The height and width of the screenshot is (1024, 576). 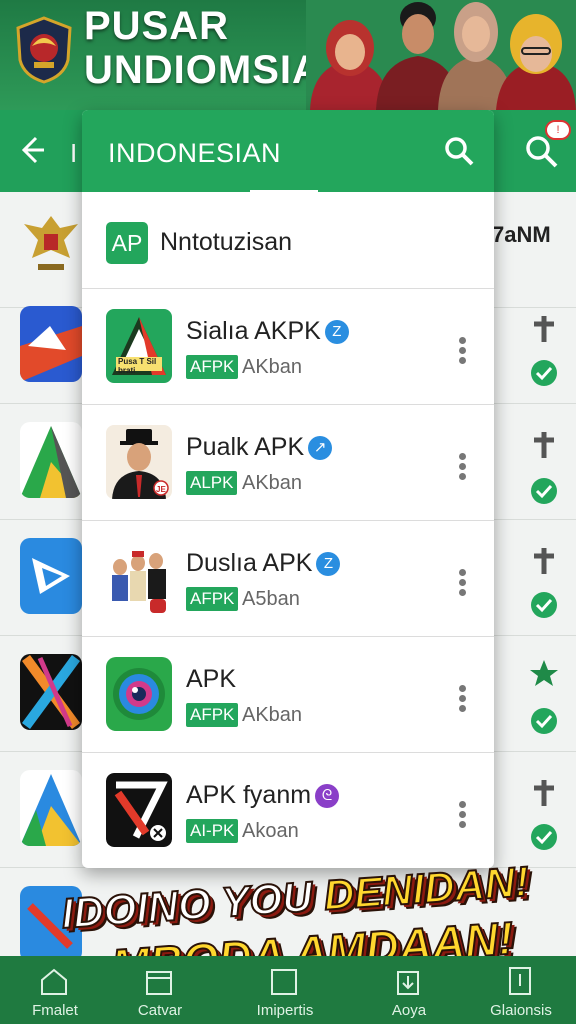 What do you see at coordinates (520, 981) in the screenshot?
I see `settings-icon` at bounding box center [520, 981].